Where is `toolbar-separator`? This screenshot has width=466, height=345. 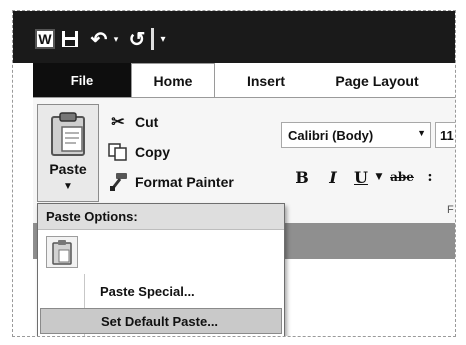 toolbar-separator is located at coordinates (152, 39).